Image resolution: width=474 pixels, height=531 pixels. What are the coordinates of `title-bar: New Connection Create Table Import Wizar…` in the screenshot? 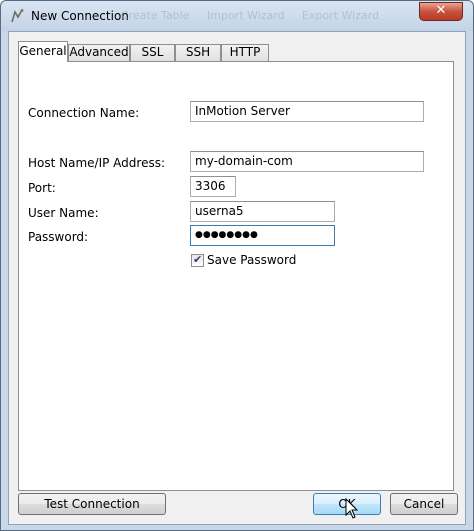 It's located at (237, 16).